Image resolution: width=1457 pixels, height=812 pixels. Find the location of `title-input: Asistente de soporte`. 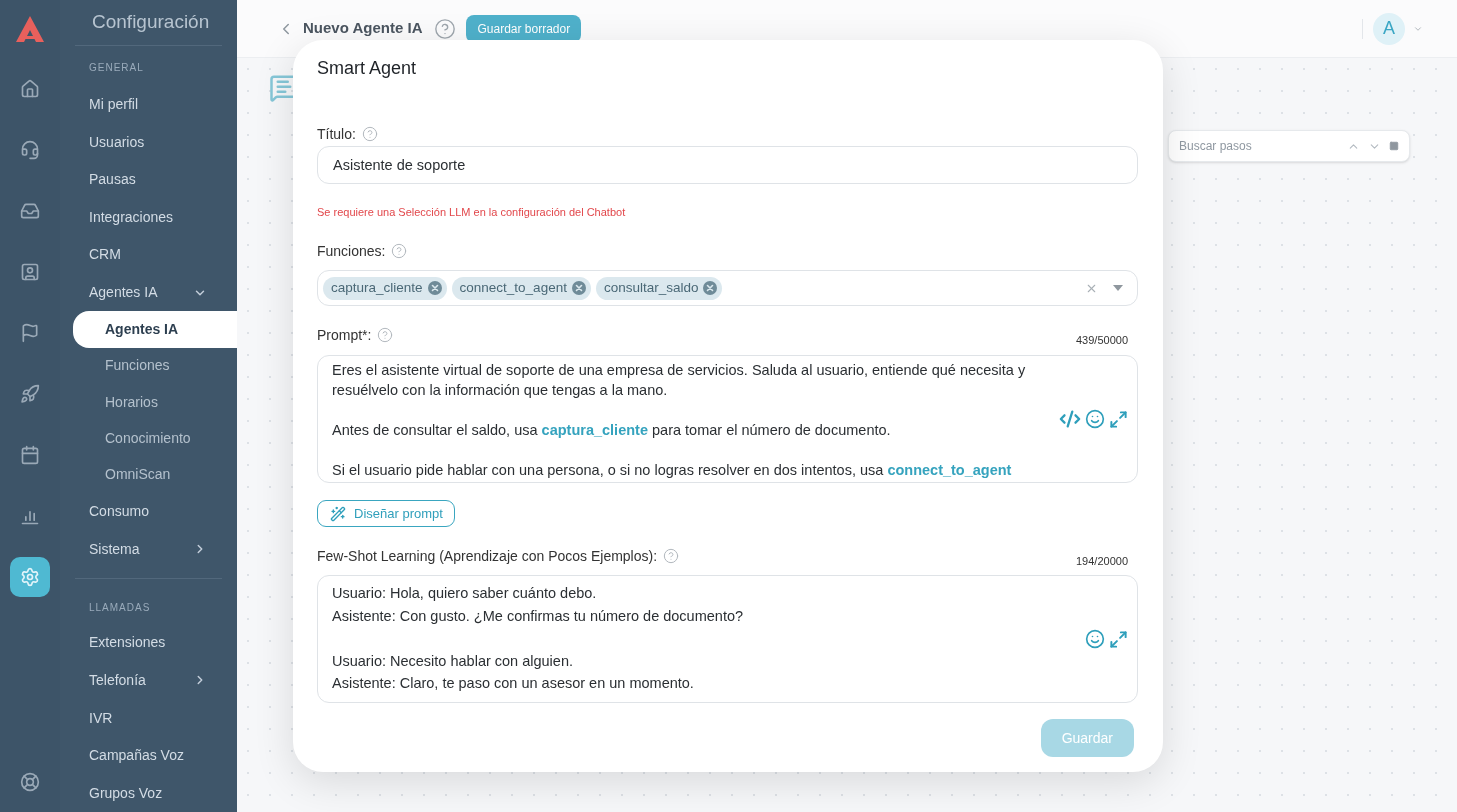

title-input: Asistente de soporte is located at coordinates (727, 165).